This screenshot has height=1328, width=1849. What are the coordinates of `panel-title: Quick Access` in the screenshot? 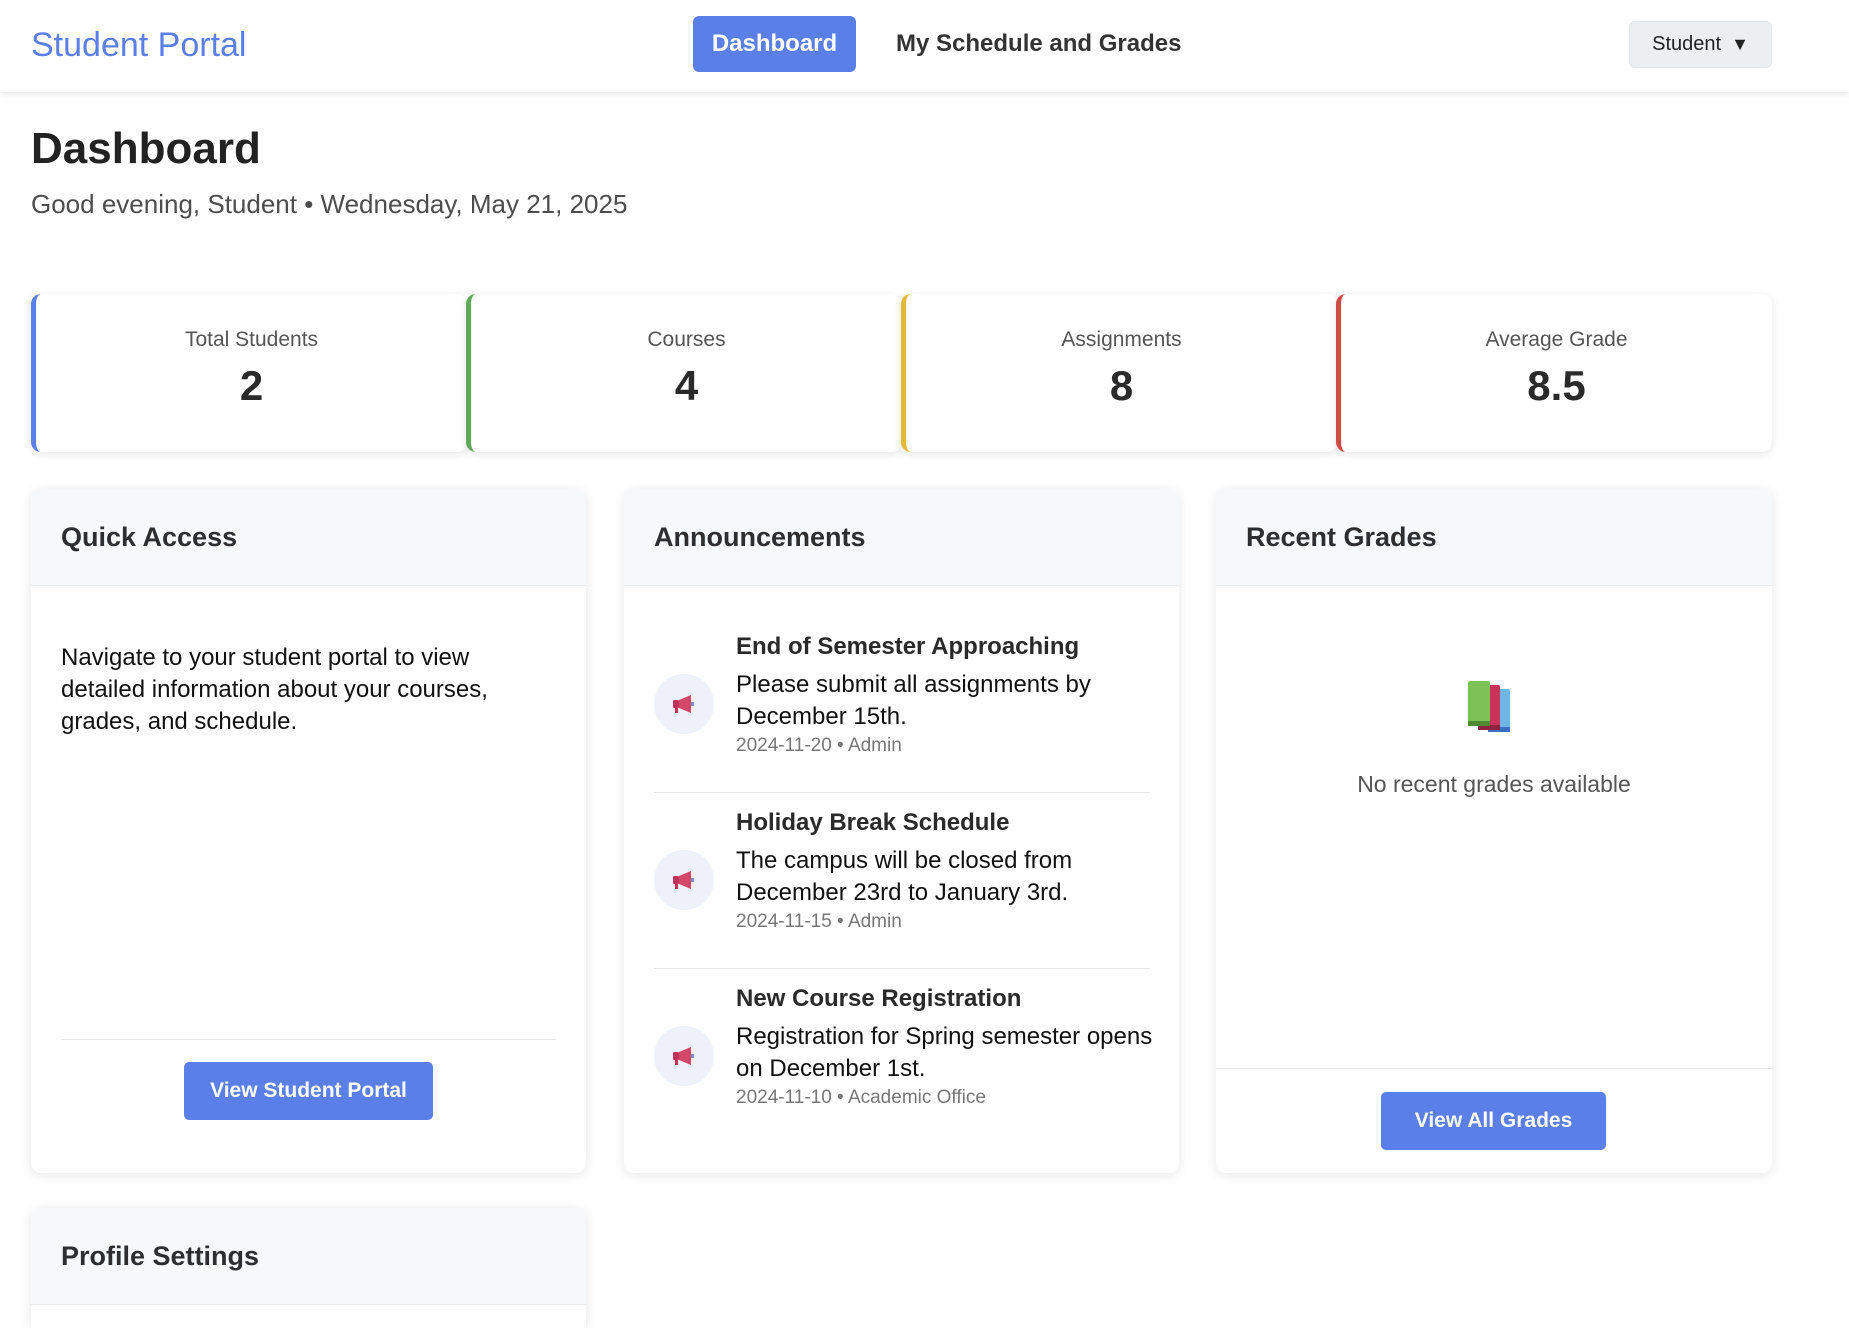 It's located at (308, 537).